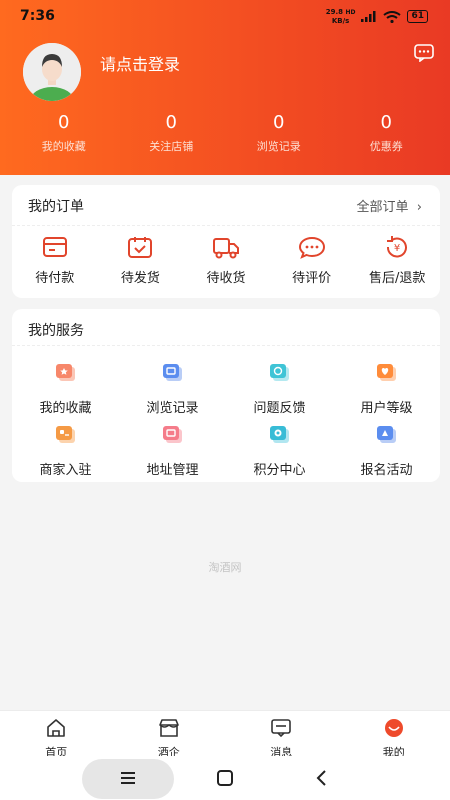 Image resolution: width=450 pixels, height=800 pixels. I want to click on login-prompt: 请点击登录, so click(140, 63).